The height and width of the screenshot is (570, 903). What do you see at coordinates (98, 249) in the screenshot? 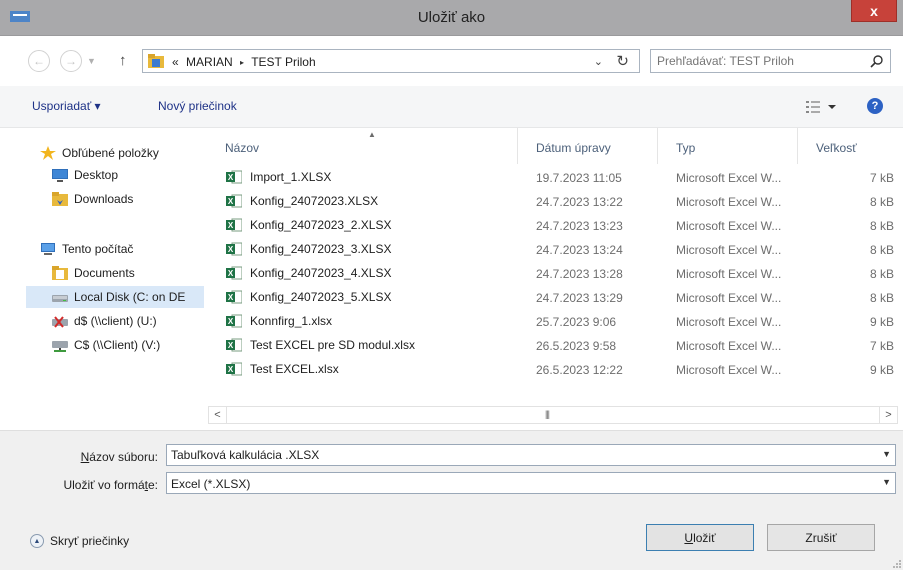
I see `nav-item-label: Tento počítač` at bounding box center [98, 249].